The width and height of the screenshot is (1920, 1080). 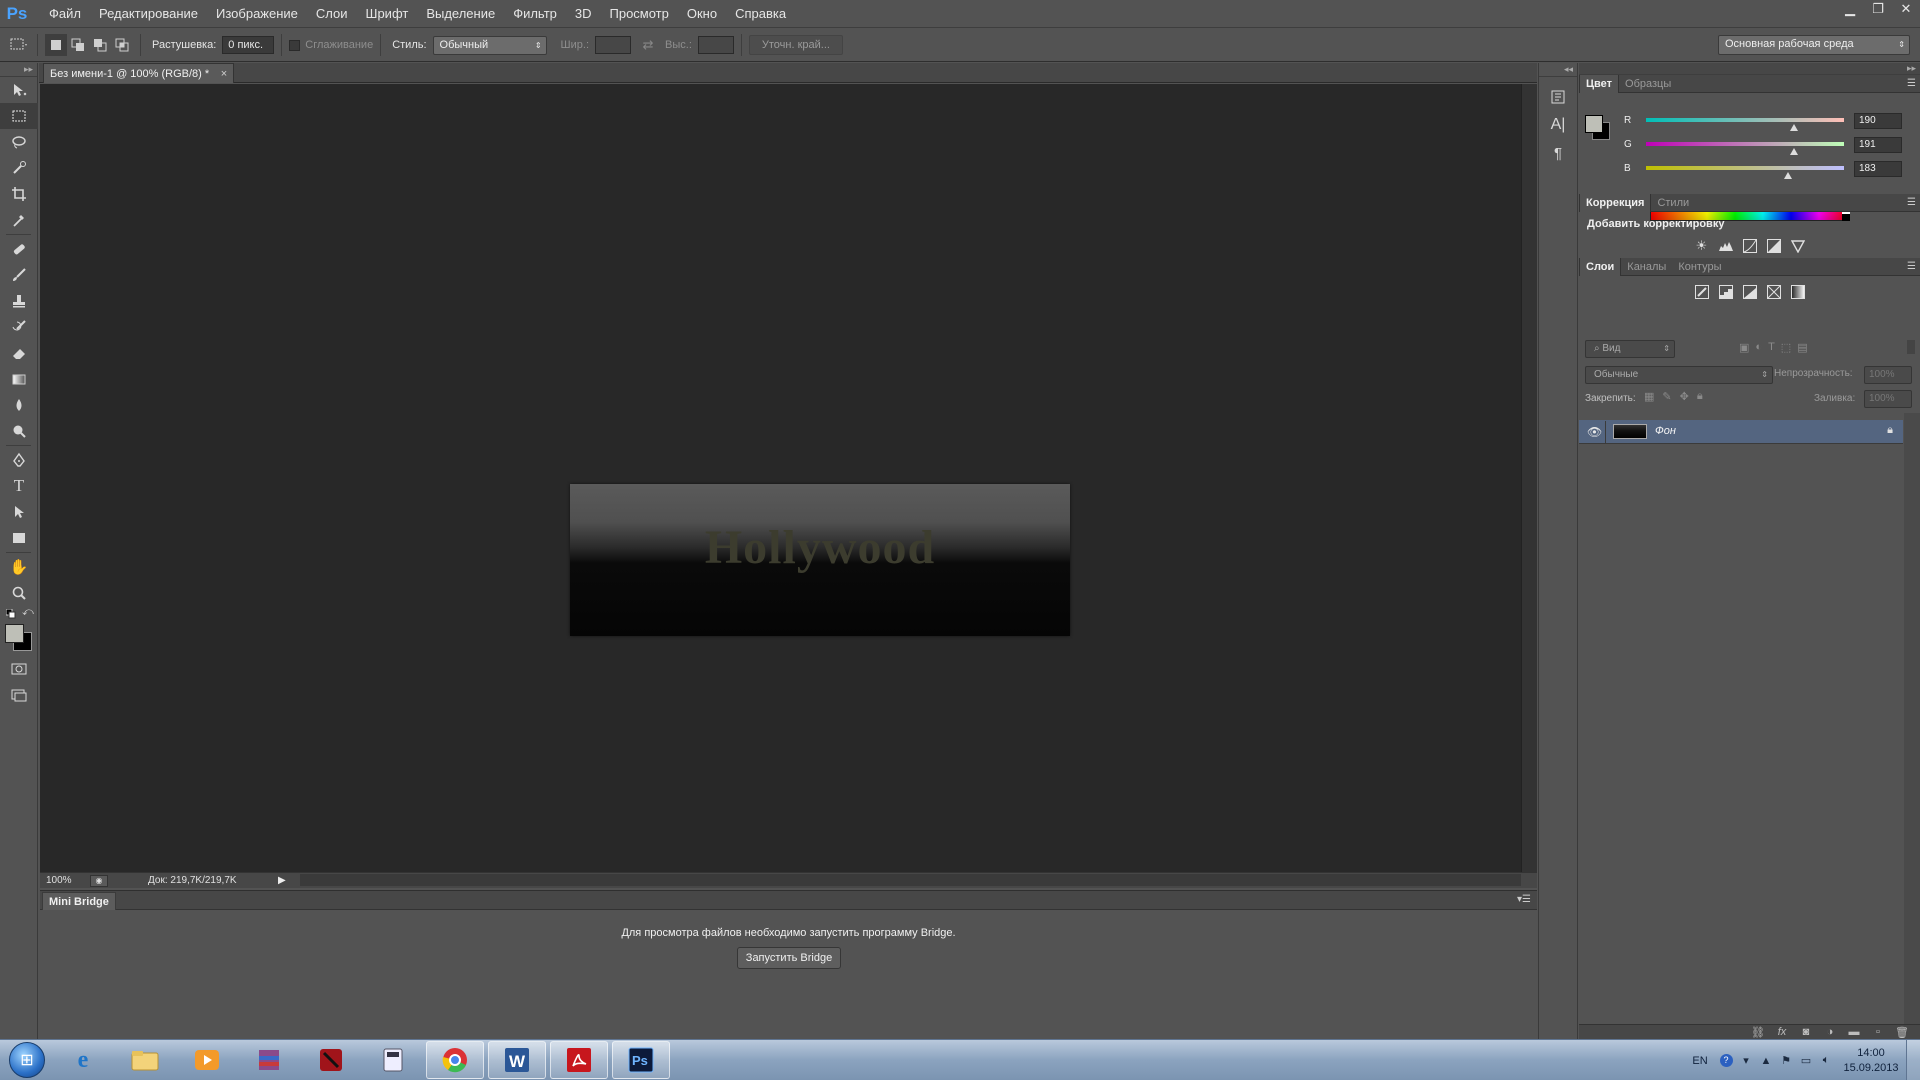 What do you see at coordinates (19, 486) in the screenshot?
I see `type-tool-icon: T` at bounding box center [19, 486].